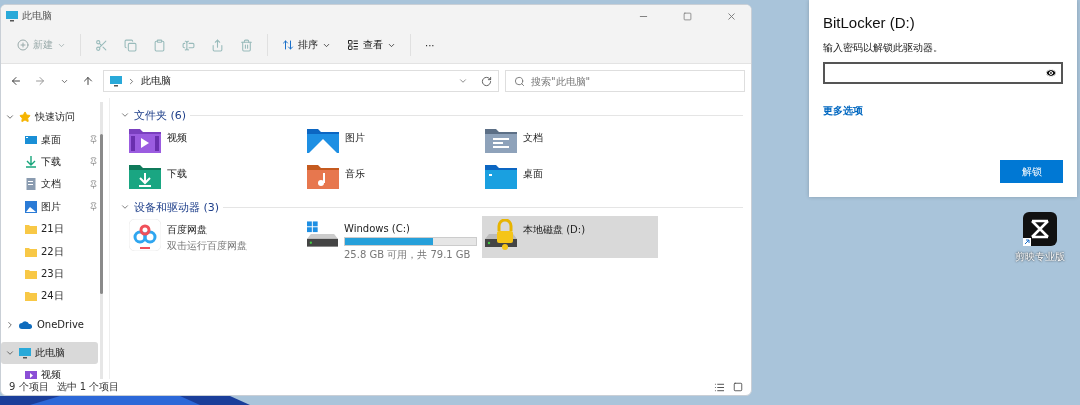 Image resolution: width=1080 pixels, height=405 pixels. Describe the element at coordinates (49, 324) in the screenshot. I see `sidebar-item: OneDrive` at that location.